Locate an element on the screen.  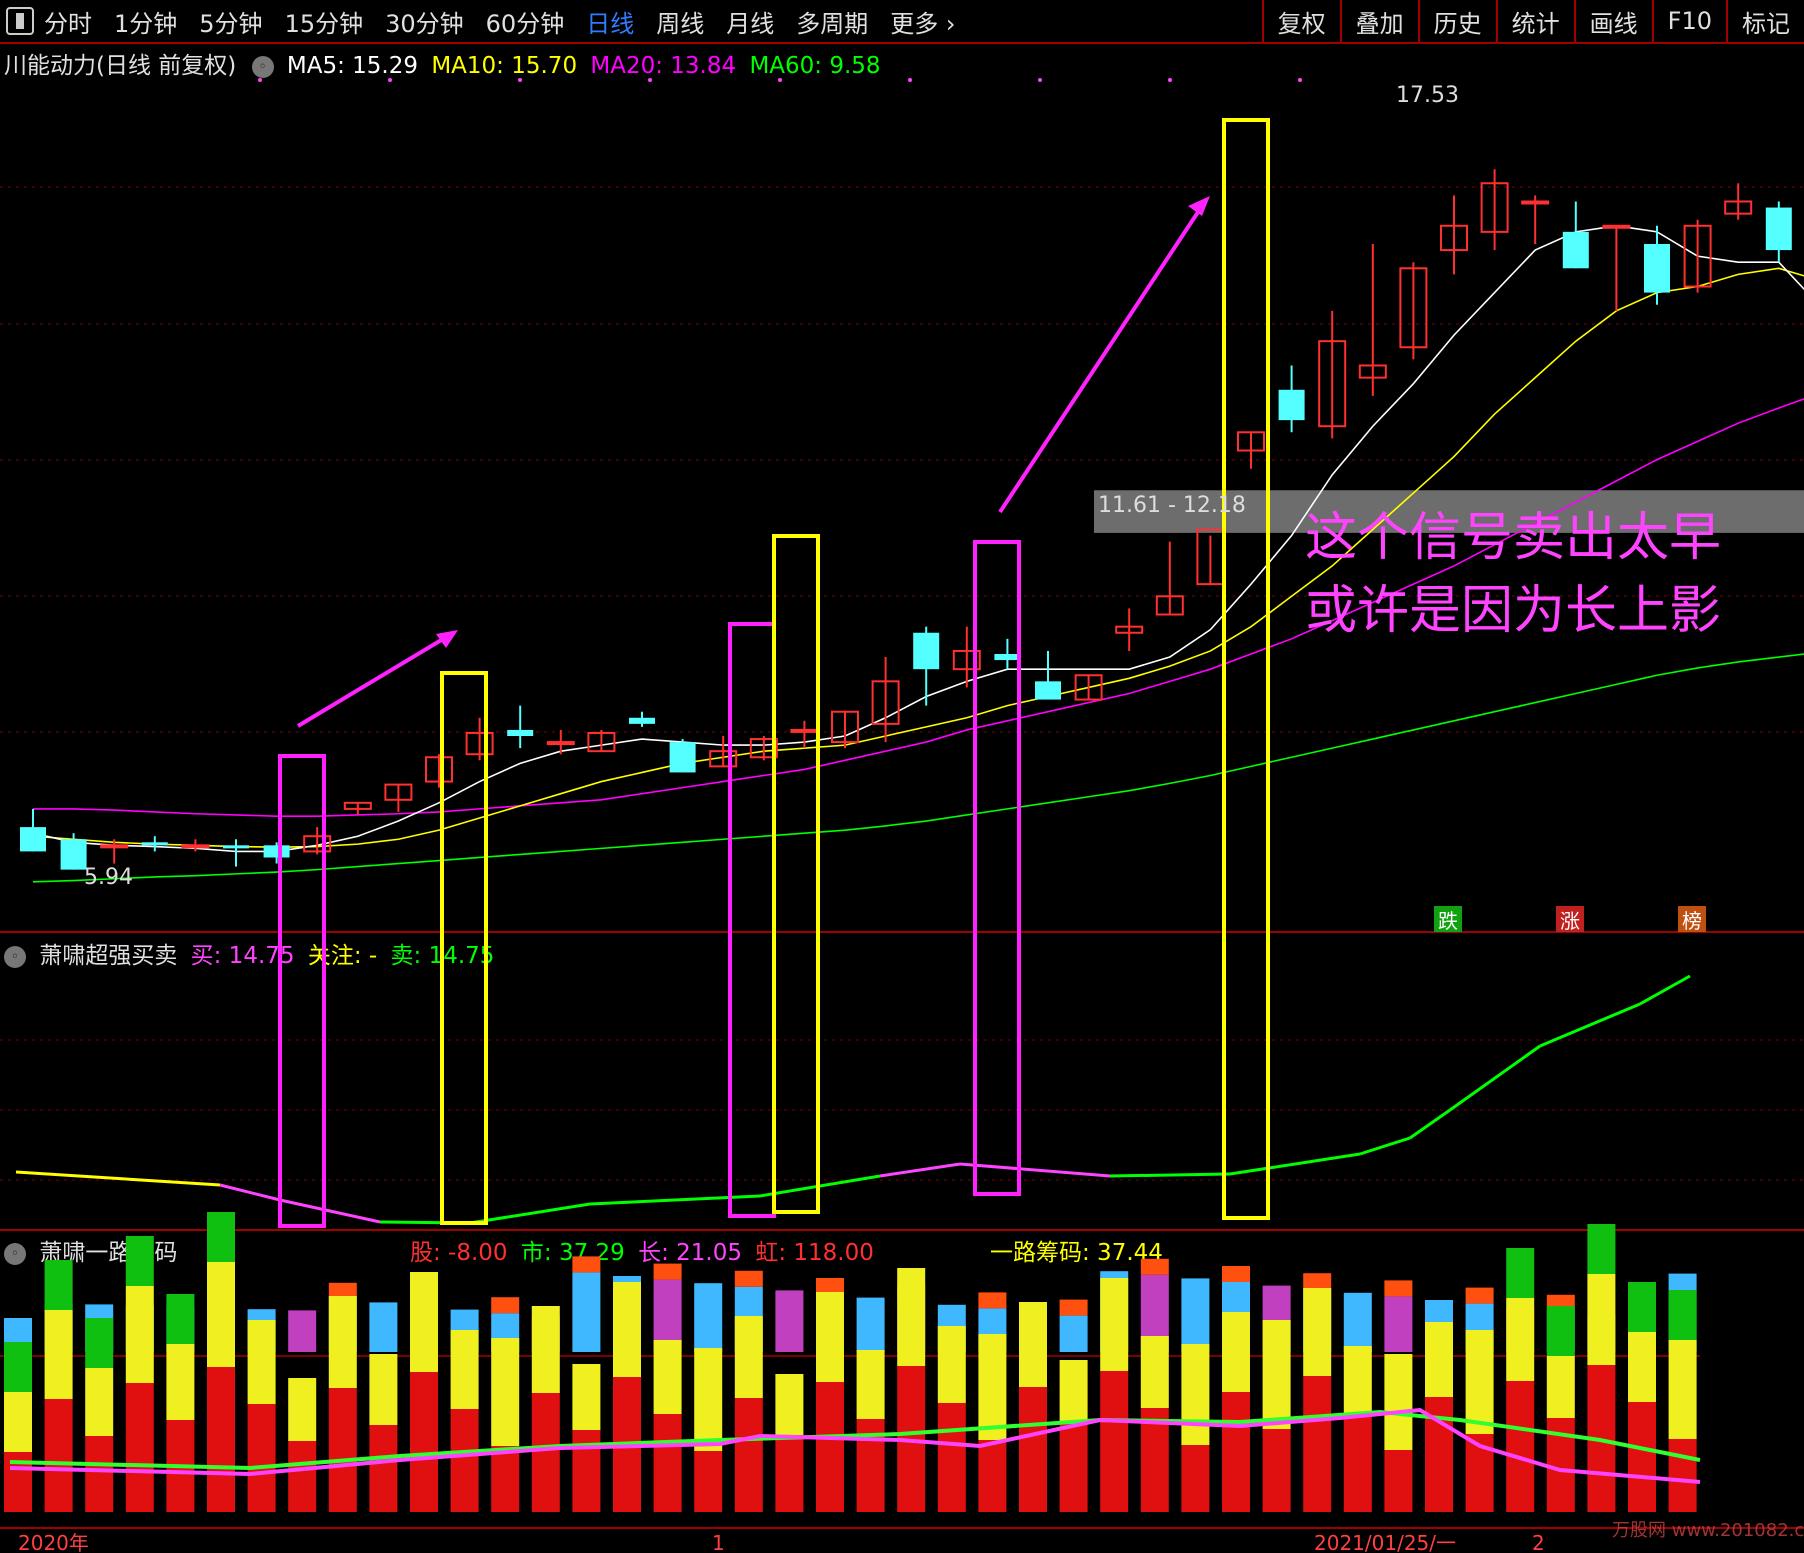
x-label-date: 2021/01/25/一 is located at coordinates (1385, 1542).